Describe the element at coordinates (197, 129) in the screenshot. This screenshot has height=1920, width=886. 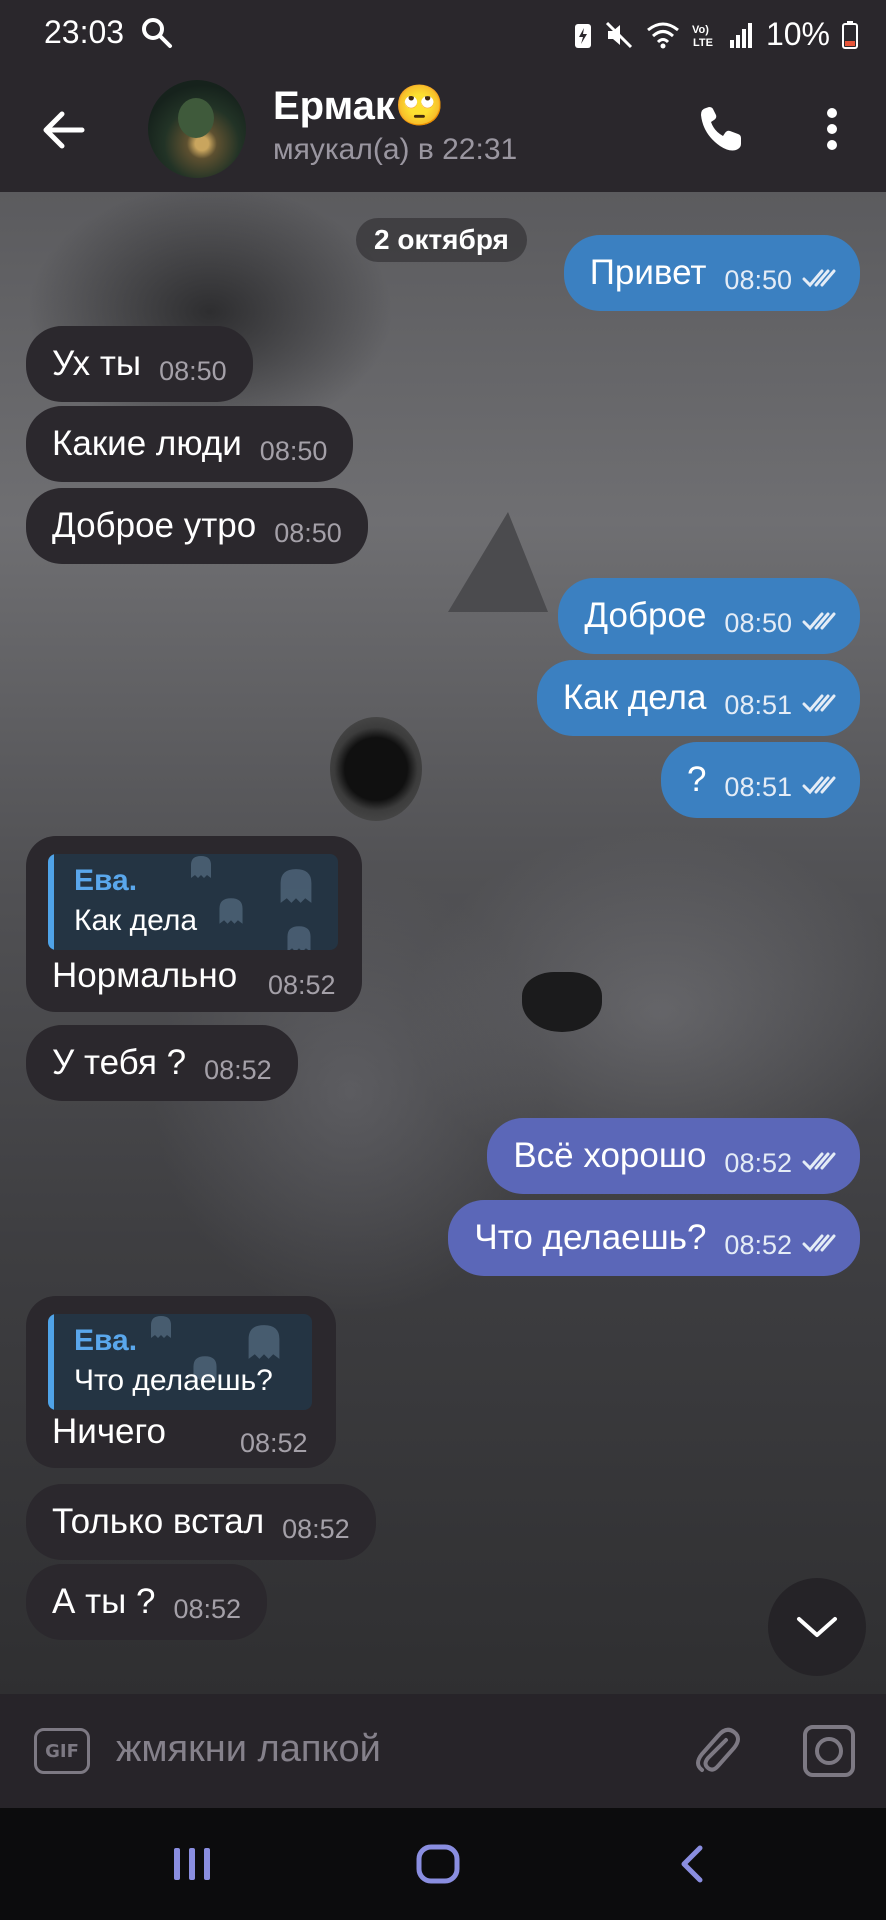
I see `avatar` at that location.